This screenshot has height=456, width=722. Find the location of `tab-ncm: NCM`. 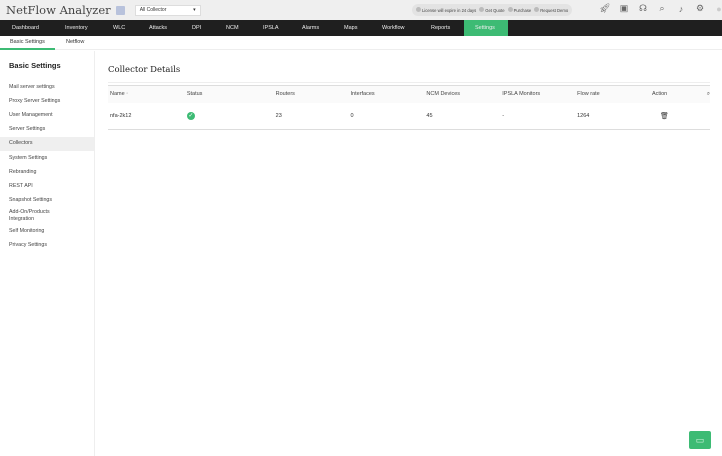

tab-ncm: NCM is located at coordinates (232, 28).